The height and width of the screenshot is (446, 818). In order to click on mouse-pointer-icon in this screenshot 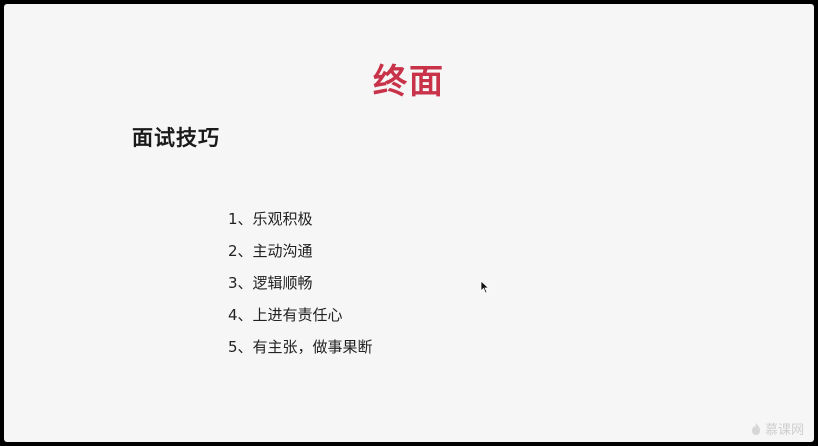, I will do `click(485, 287)`.